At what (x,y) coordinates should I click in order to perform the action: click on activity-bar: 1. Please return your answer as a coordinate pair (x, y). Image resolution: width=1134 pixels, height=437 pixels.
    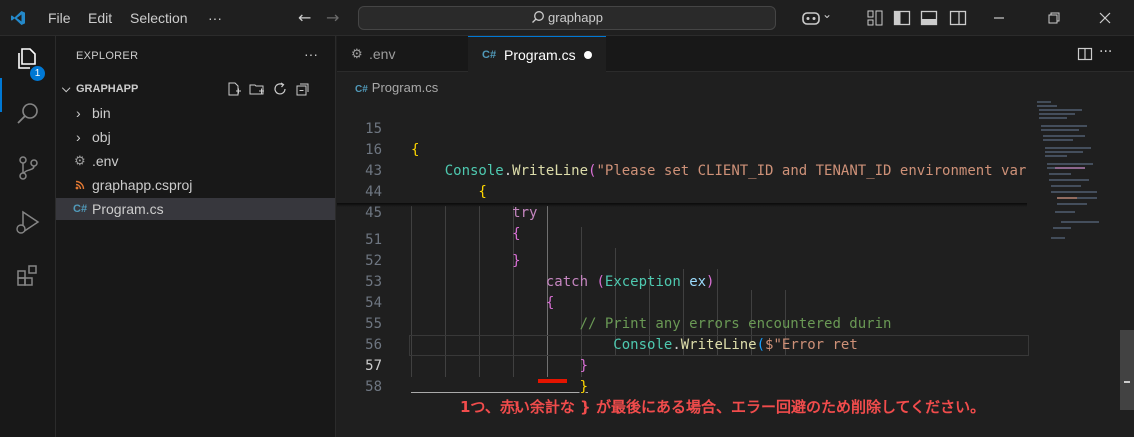
    Looking at the image, I should click on (28, 236).